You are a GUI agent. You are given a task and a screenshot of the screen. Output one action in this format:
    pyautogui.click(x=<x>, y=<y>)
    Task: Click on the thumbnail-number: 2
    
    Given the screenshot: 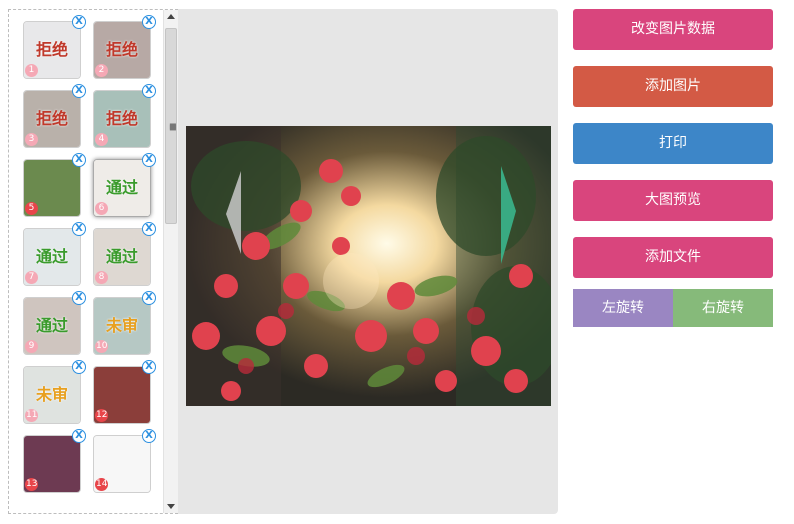 What is the action you would take?
    pyautogui.click(x=101, y=70)
    